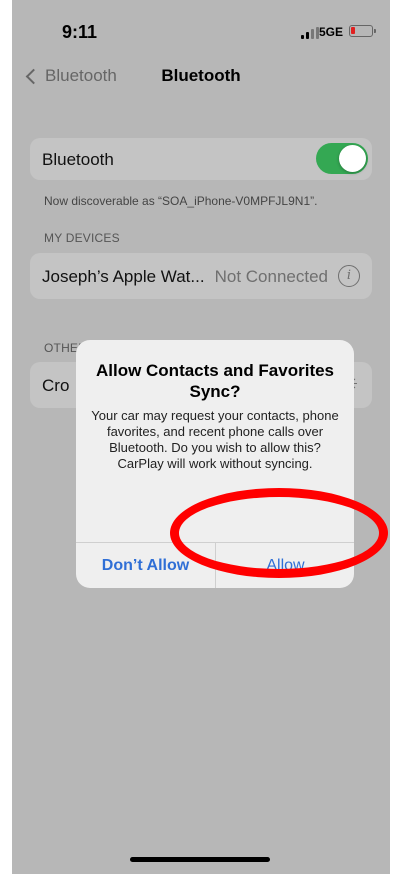  What do you see at coordinates (362, 31) in the screenshot?
I see `battery-icon` at bounding box center [362, 31].